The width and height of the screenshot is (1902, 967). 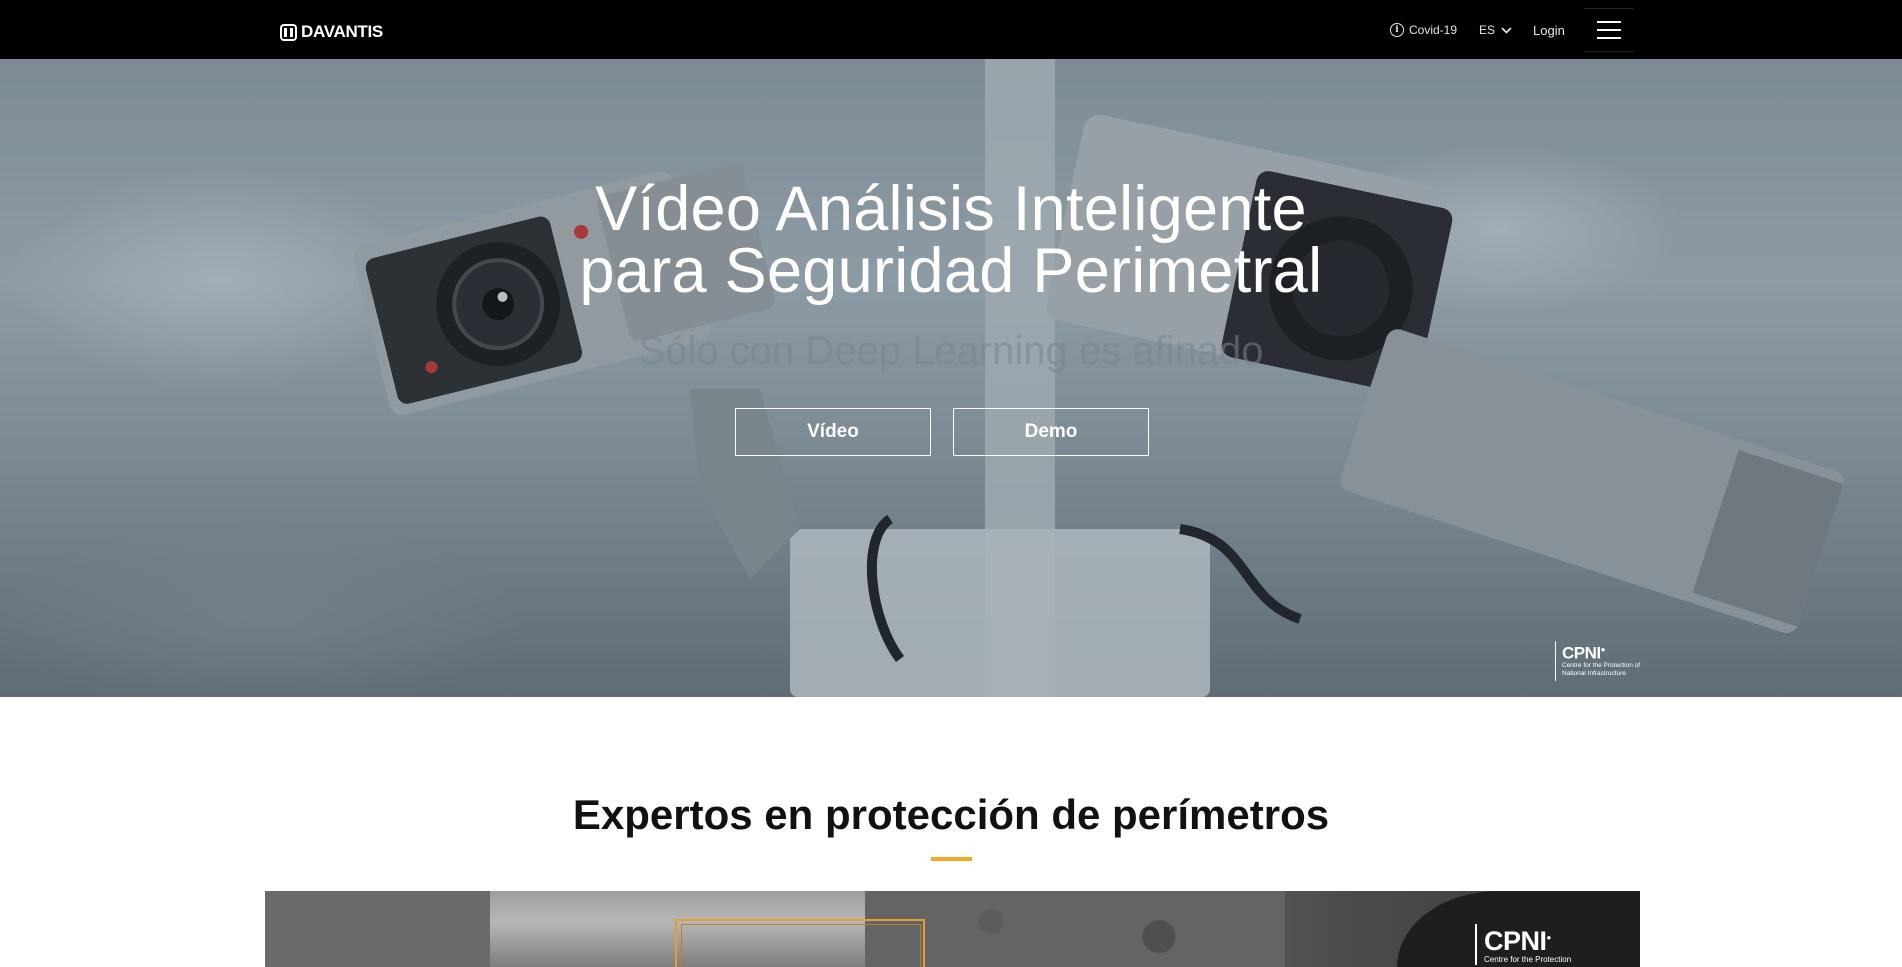 I want to click on image-street-panel, so click(x=377, y=929).